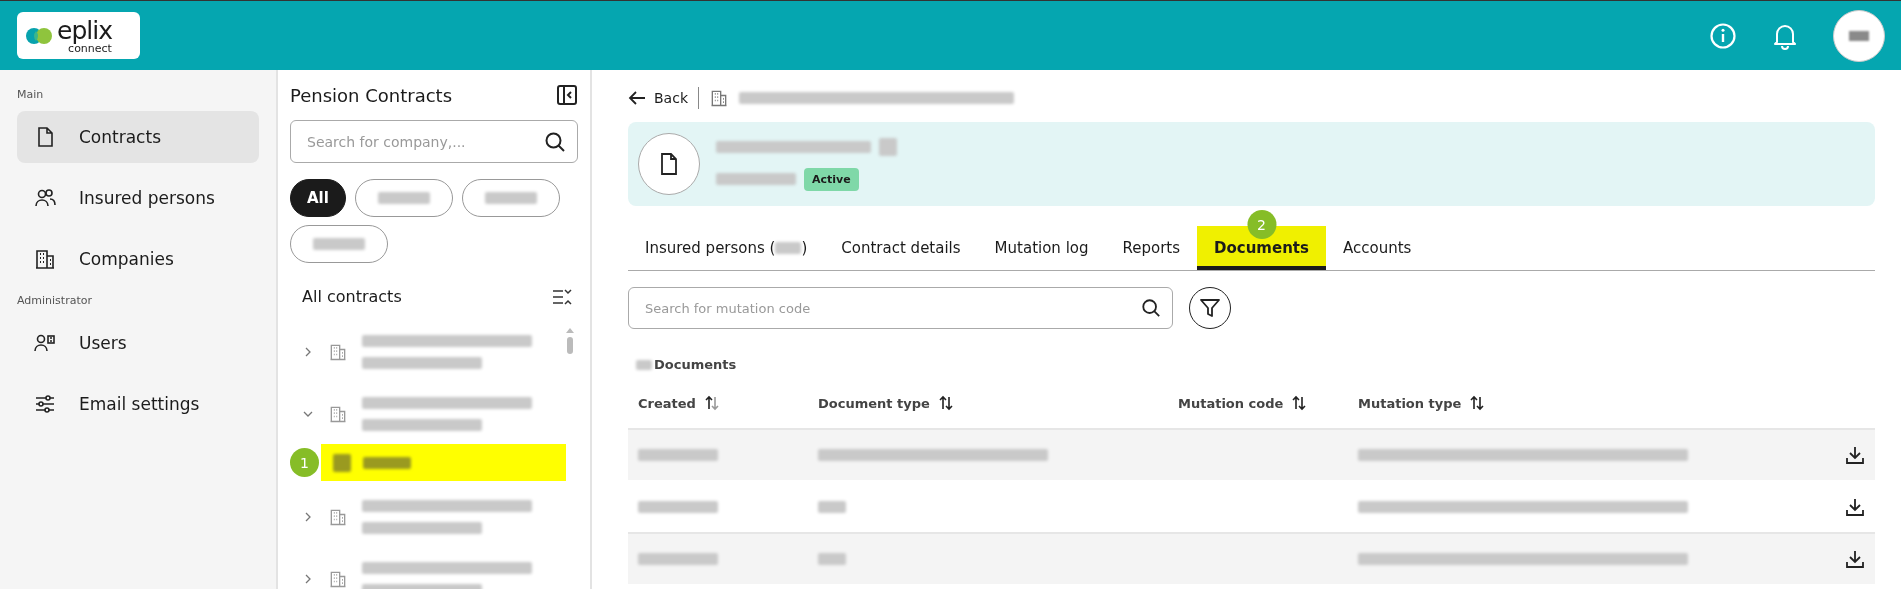 The width and height of the screenshot is (1901, 589). What do you see at coordinates (1723, 35) in the screenshot?
I see `info-icon` at bounding box center [1723, 35].